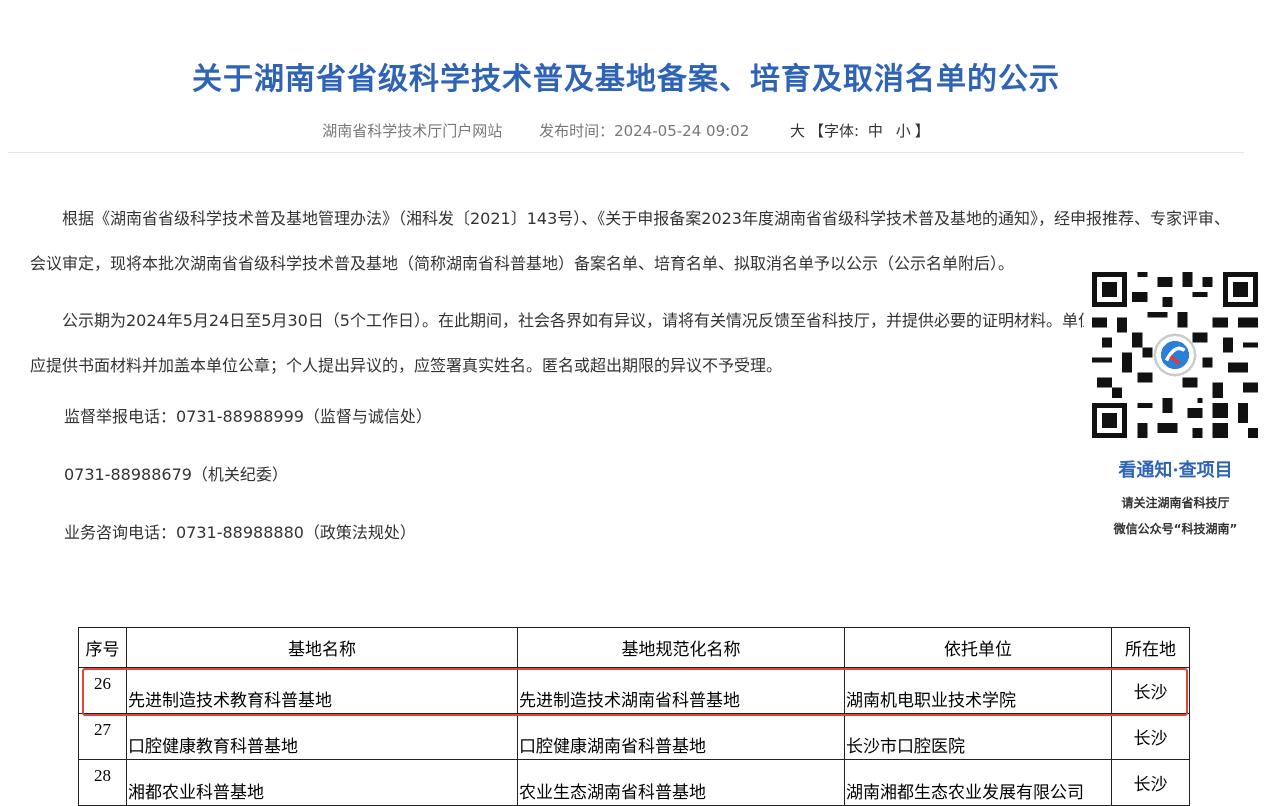  Describe the element at coordinates (322, 782) in the screenshot. I see `row-base-name: 湘都农业科普基地` at that location.